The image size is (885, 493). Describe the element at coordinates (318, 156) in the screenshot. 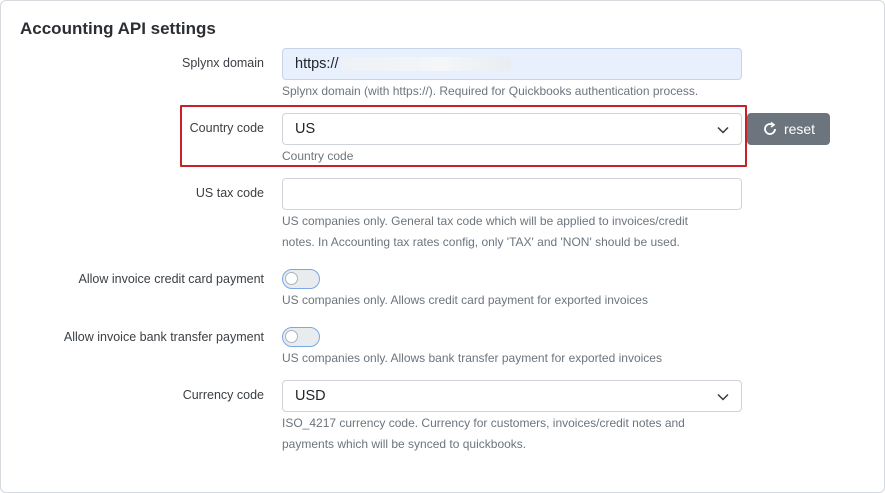

I see `country-code-help: Country code` at that location.